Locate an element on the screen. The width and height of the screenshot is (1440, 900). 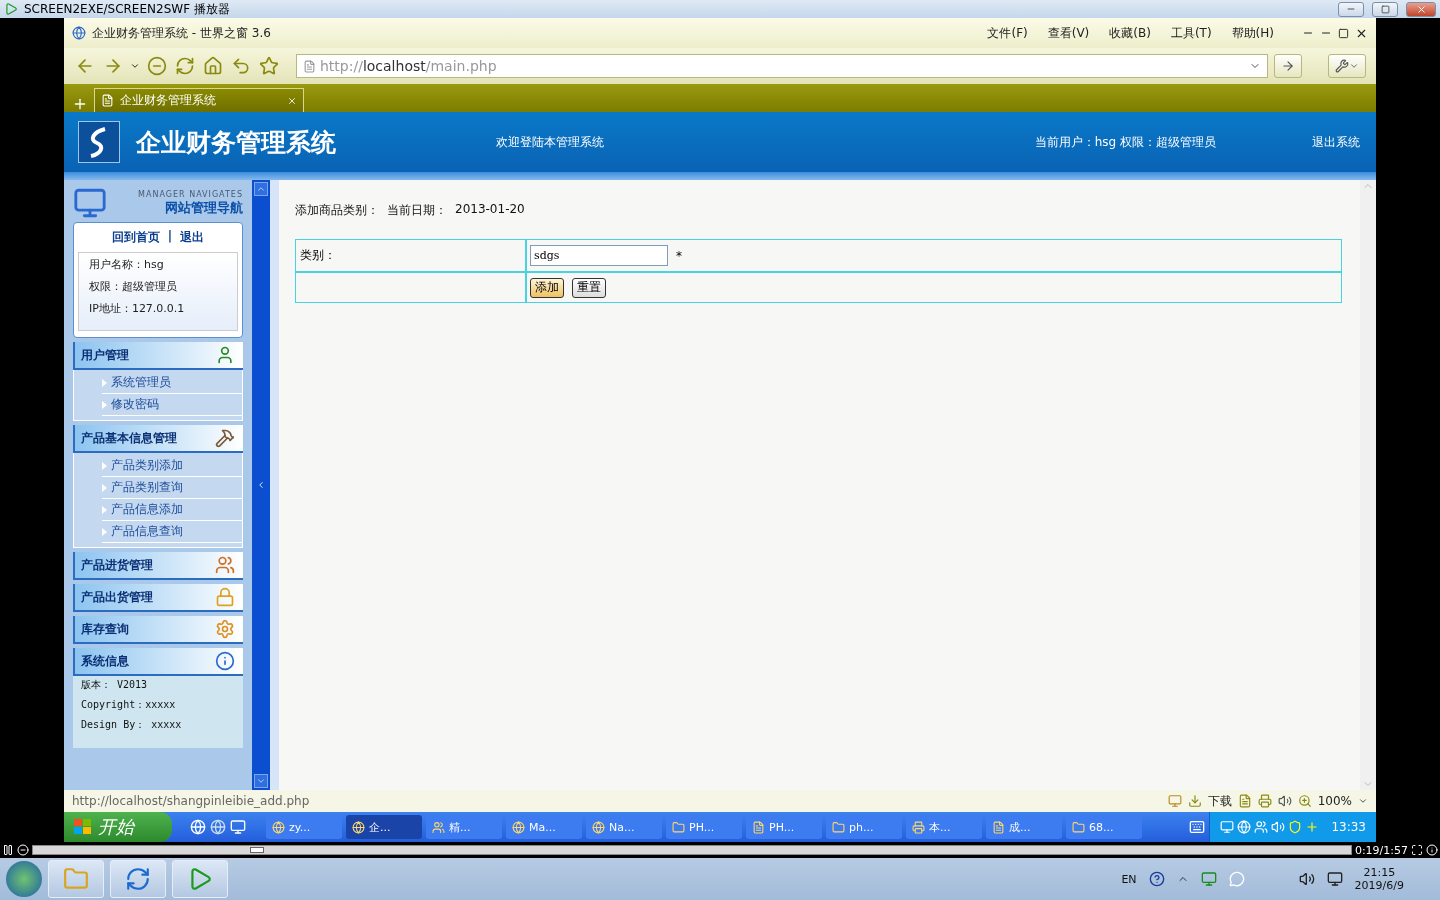
go-button is located at coordinates (1288, 66).